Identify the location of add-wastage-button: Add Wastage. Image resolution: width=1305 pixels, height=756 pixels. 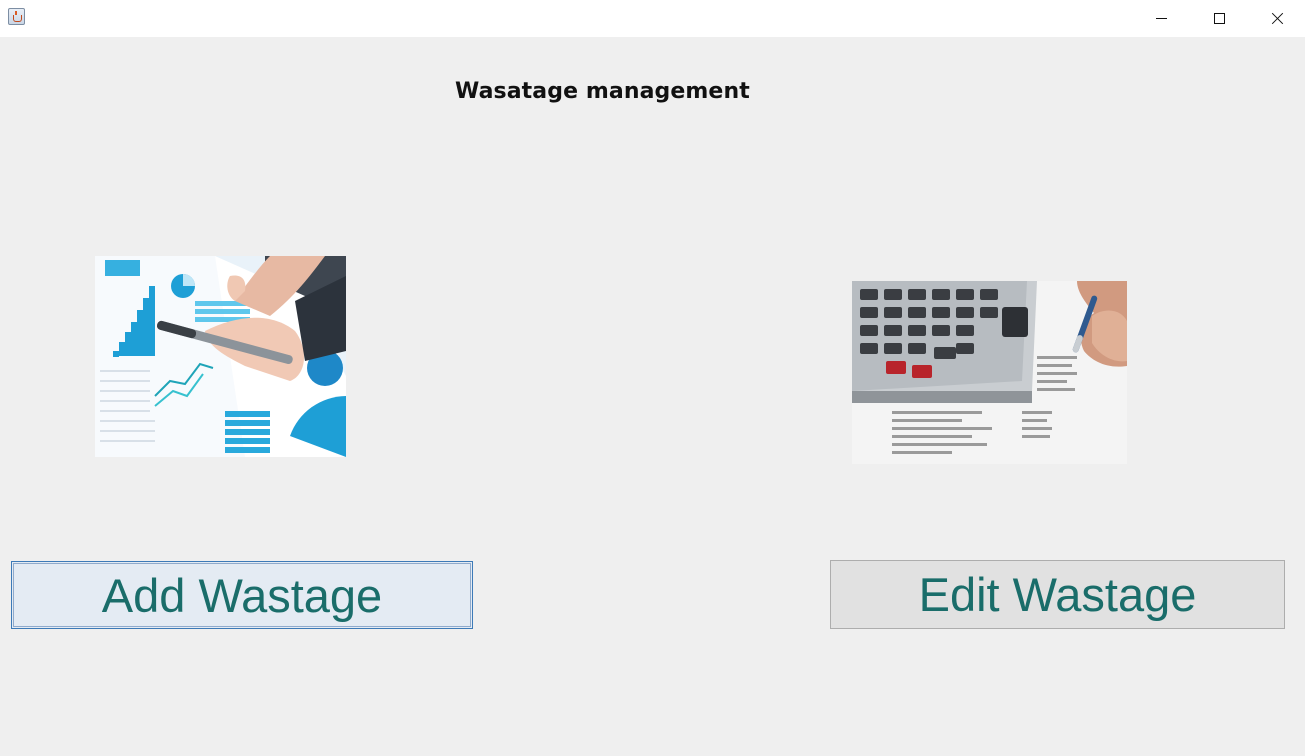
(242, 595).